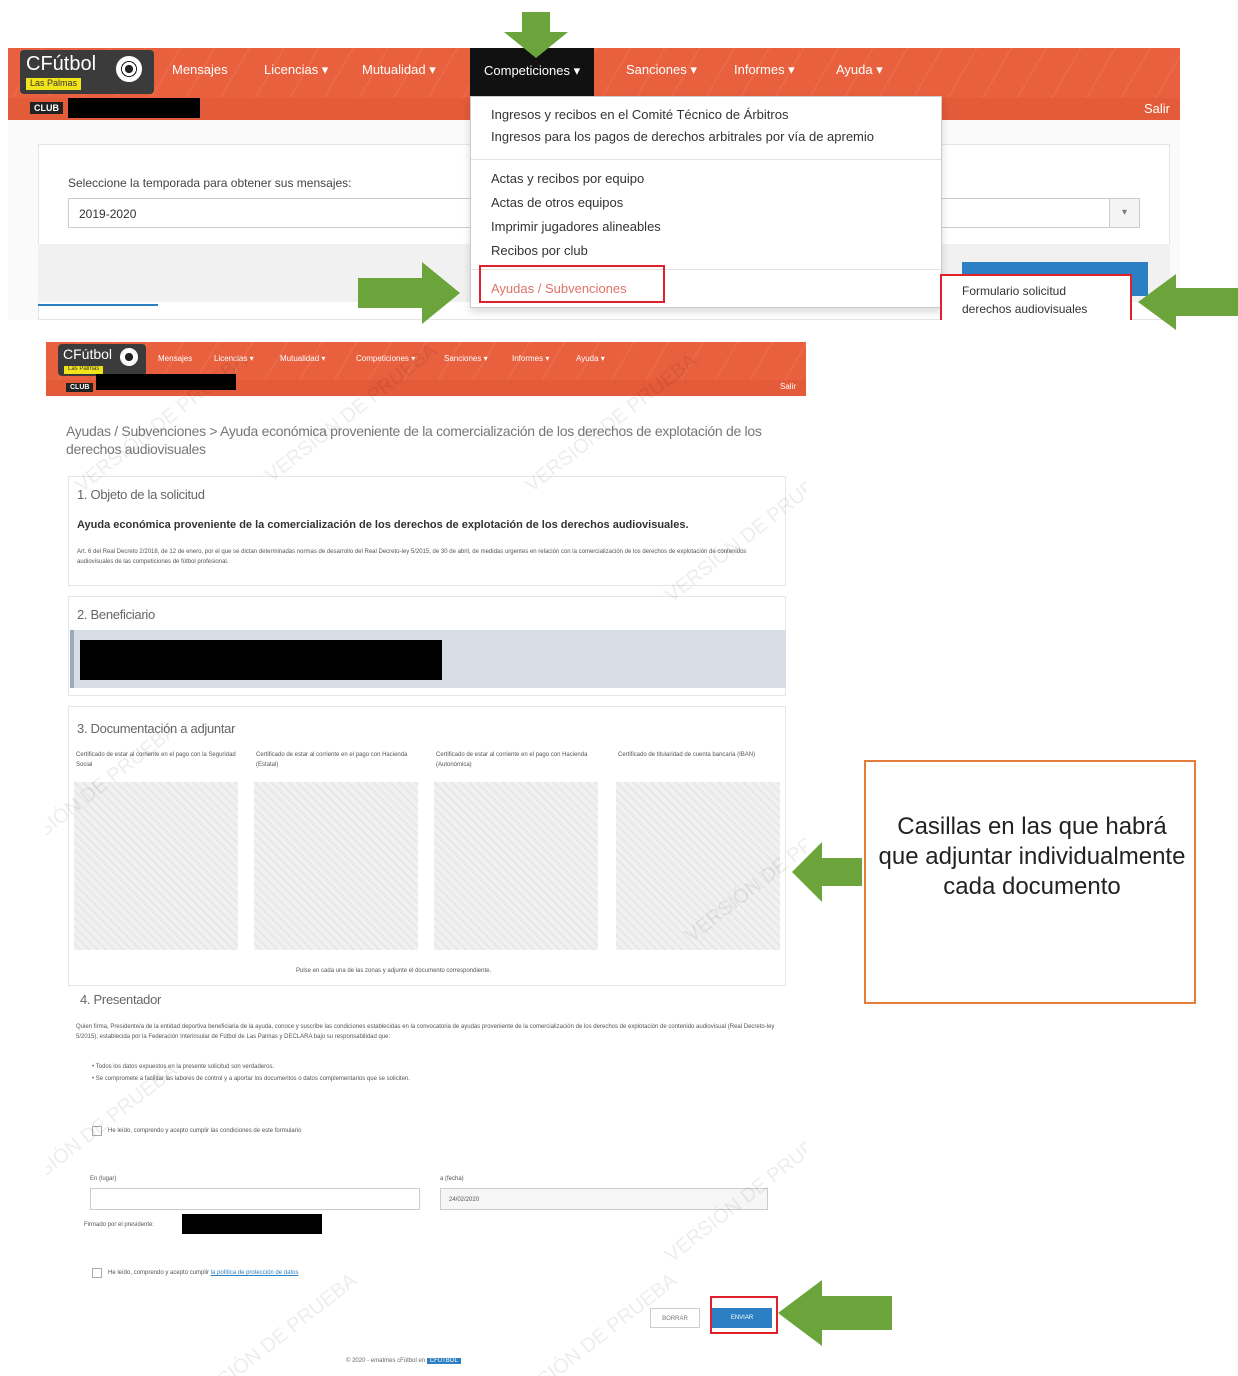 This screenshot has width=1238, height=1376. What do you see at coordinates (141, 494) in the screenshot?
I see `section-title-objeto: 1. Objeto de la solicitud` at bounding box center [141, 494].